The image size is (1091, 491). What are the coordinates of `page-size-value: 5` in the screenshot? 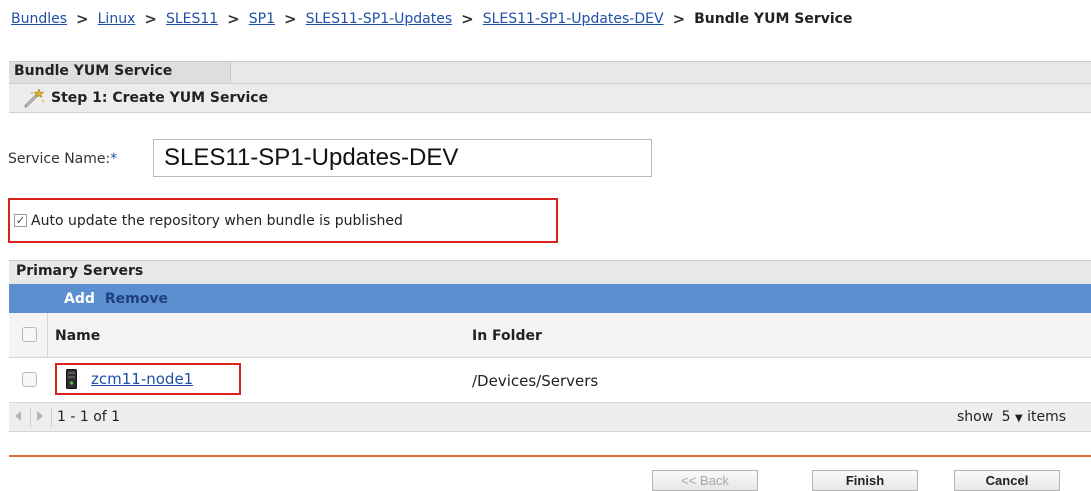 It's located at (1006, 417).